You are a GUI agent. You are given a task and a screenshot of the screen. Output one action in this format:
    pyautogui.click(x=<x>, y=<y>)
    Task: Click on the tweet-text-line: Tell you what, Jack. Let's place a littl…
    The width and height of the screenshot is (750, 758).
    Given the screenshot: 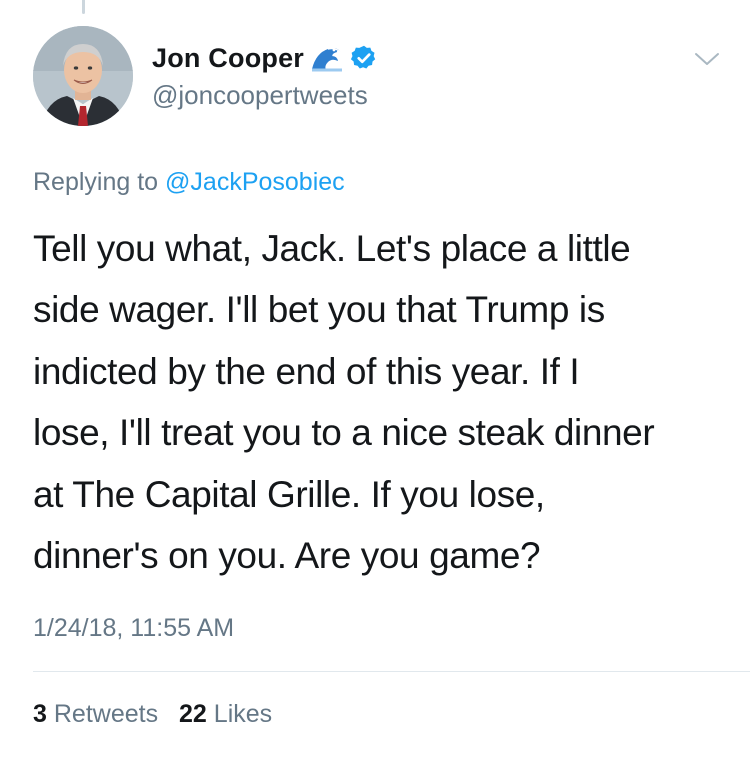 What is the action you would take?
    pyautogui.click(x=332, y=248)
    